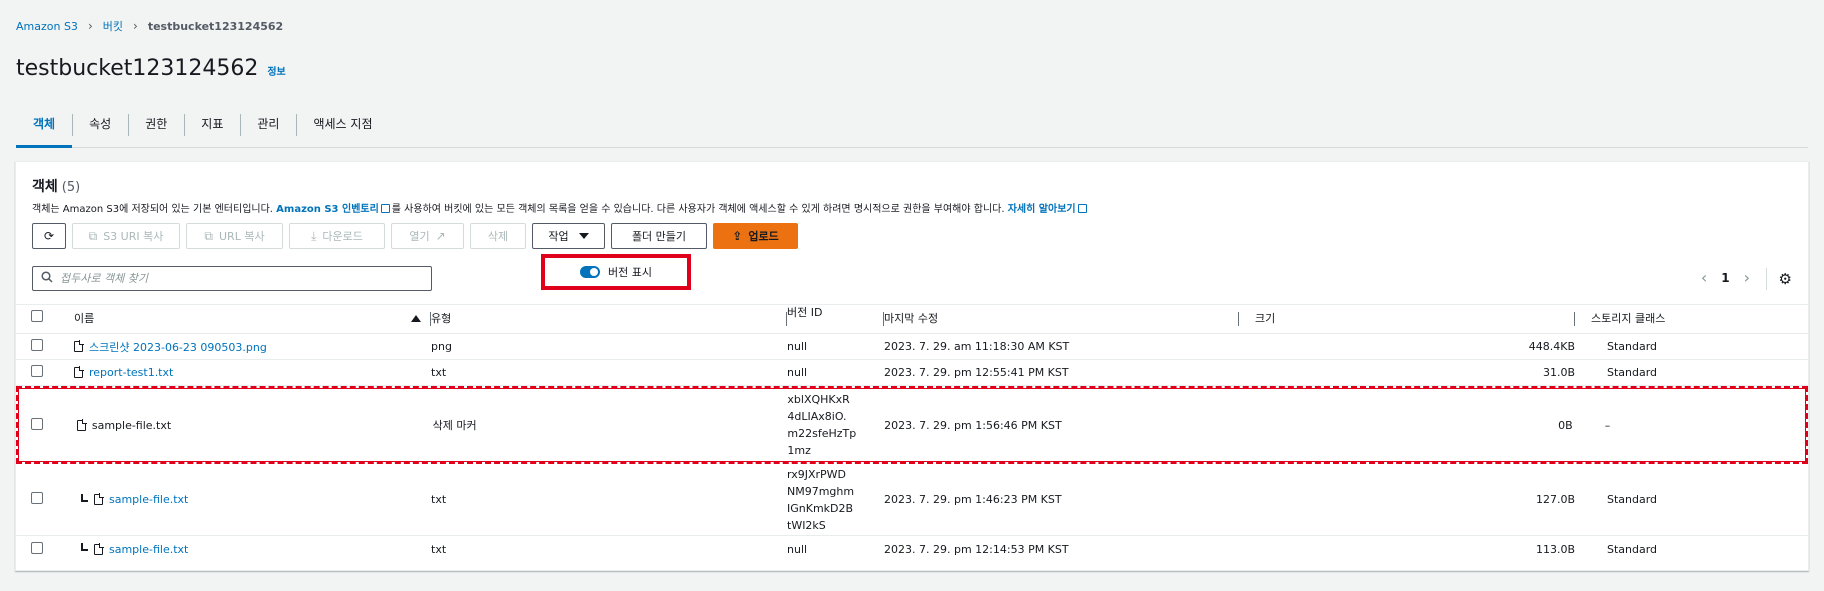 The width and height of the screenshot is (1824, 591). I want to click on chevron-left-icon: ‹, so click(1704, 277).